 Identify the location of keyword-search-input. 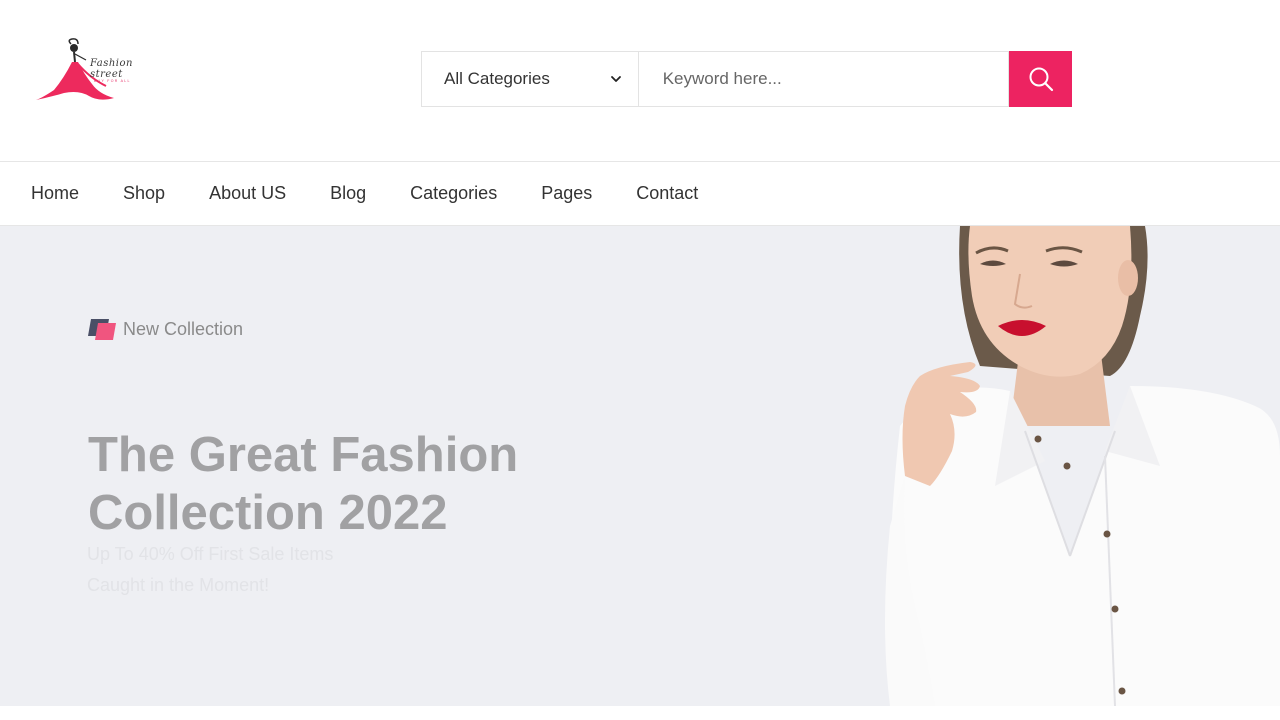
(824, 79).